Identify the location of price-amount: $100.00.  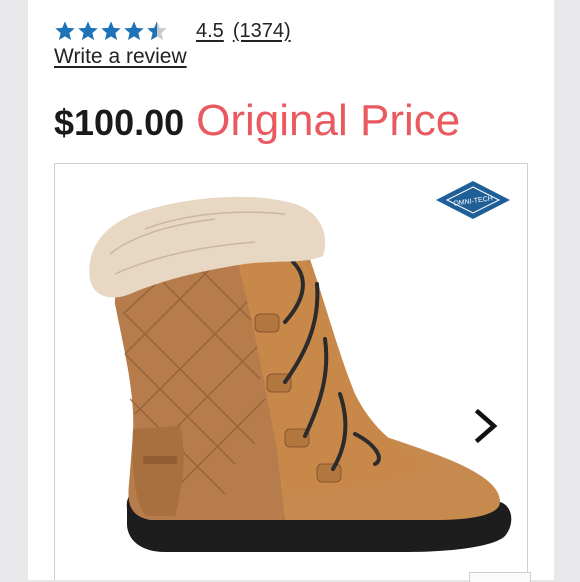
(119, 122).